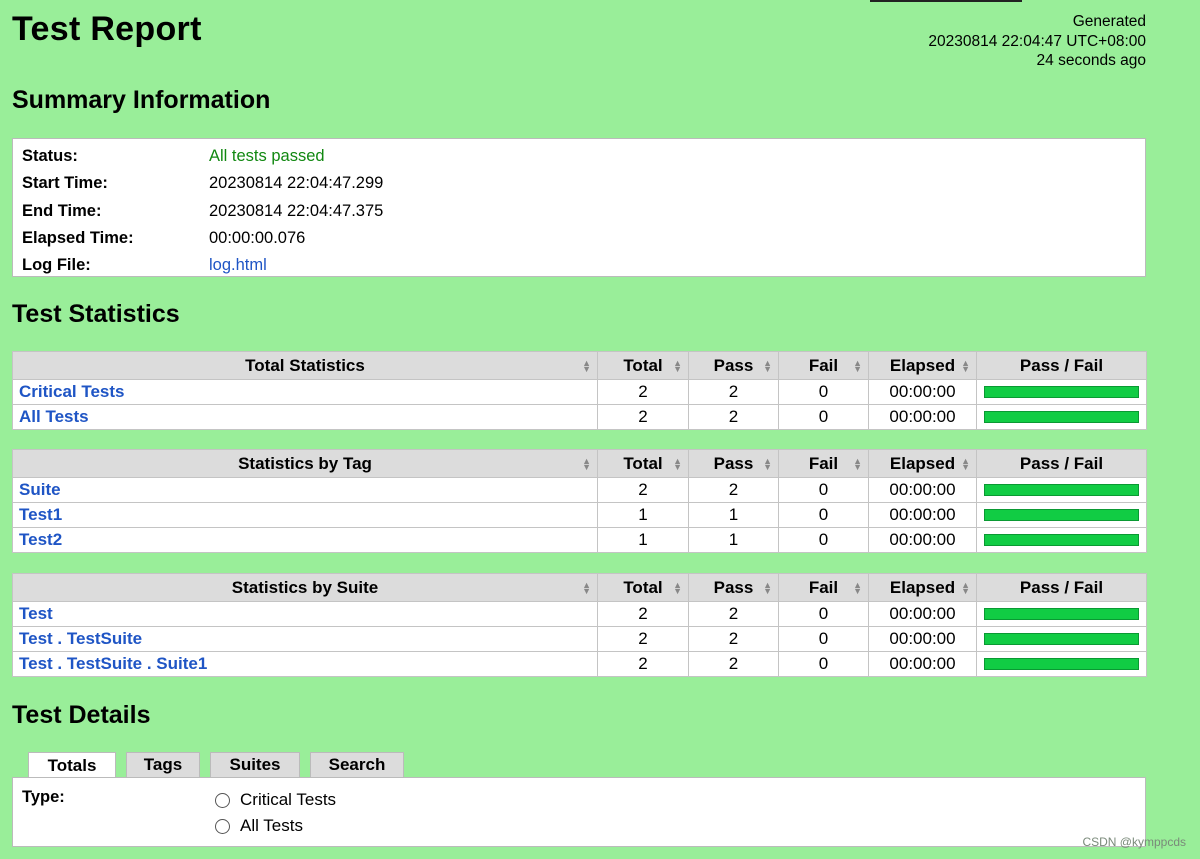 The width and height of the screenshot is (1200, 859). I want to click on header-label: Pass, so click(733, 587).